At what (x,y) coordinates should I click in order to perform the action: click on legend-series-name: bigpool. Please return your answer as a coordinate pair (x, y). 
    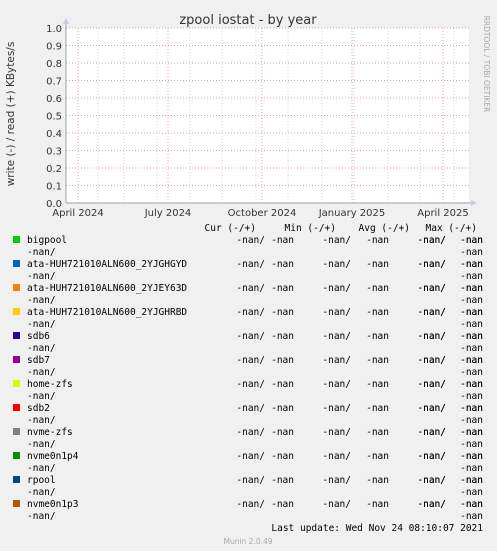
    Looking at the image, I should click on (47, 240).